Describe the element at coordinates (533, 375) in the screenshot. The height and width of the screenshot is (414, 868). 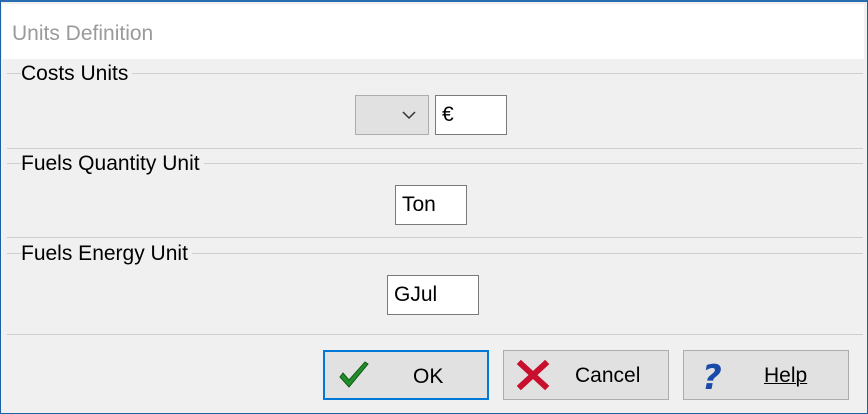
I see `cross-icon` at that location.